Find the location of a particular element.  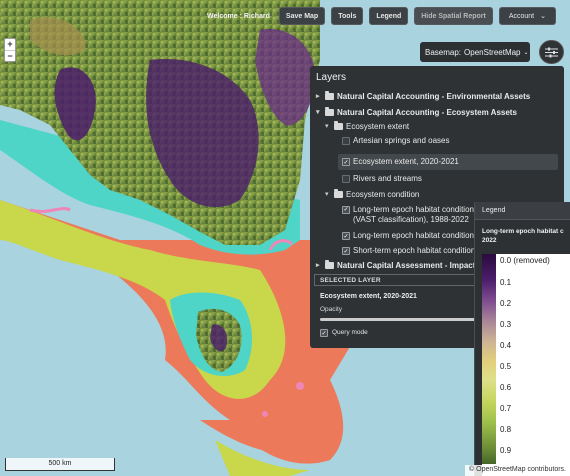

legend-title: Long-term epoch habitat c 2022 is located at coordinates (522, 232).